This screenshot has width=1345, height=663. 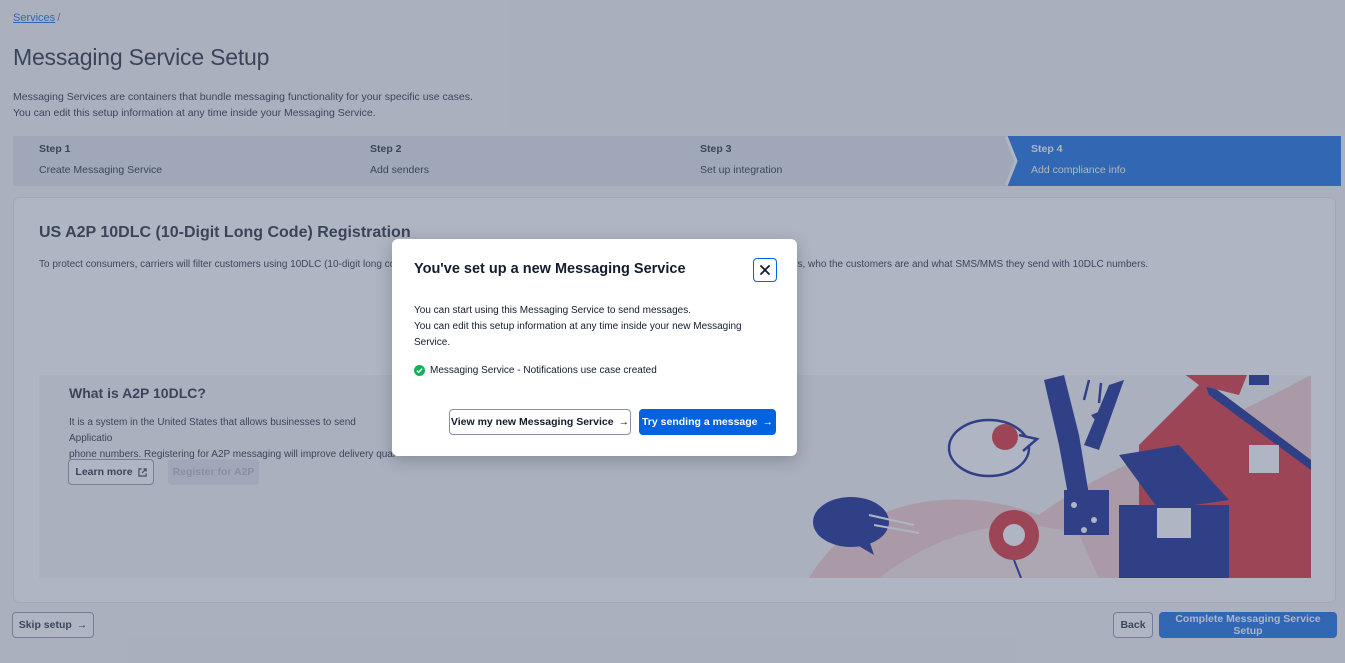 What do you see at coordinates (699, 422) in the screenshot?
I see `try-sending-message-label: Try sending a message` at bounding box center [699, 422].